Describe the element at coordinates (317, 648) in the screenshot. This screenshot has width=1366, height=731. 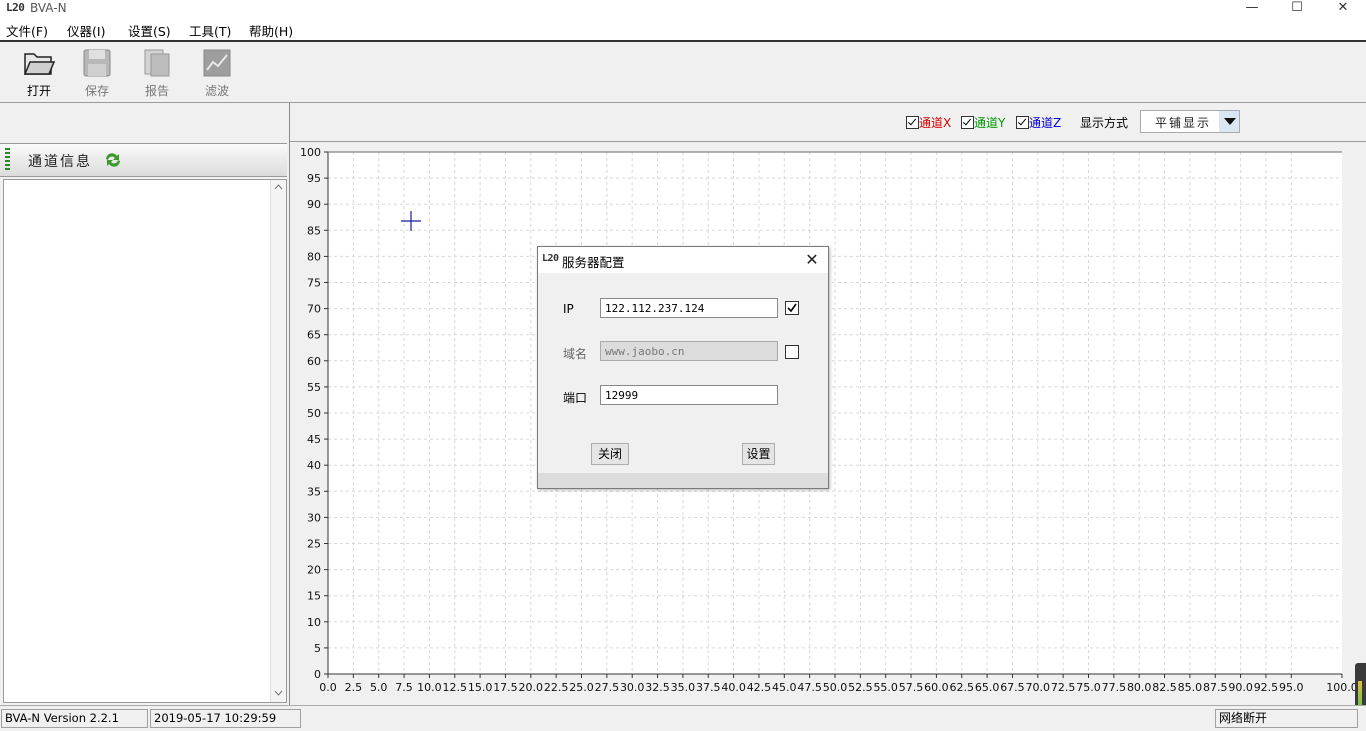
I see `y-tick-label: 5` at that location.